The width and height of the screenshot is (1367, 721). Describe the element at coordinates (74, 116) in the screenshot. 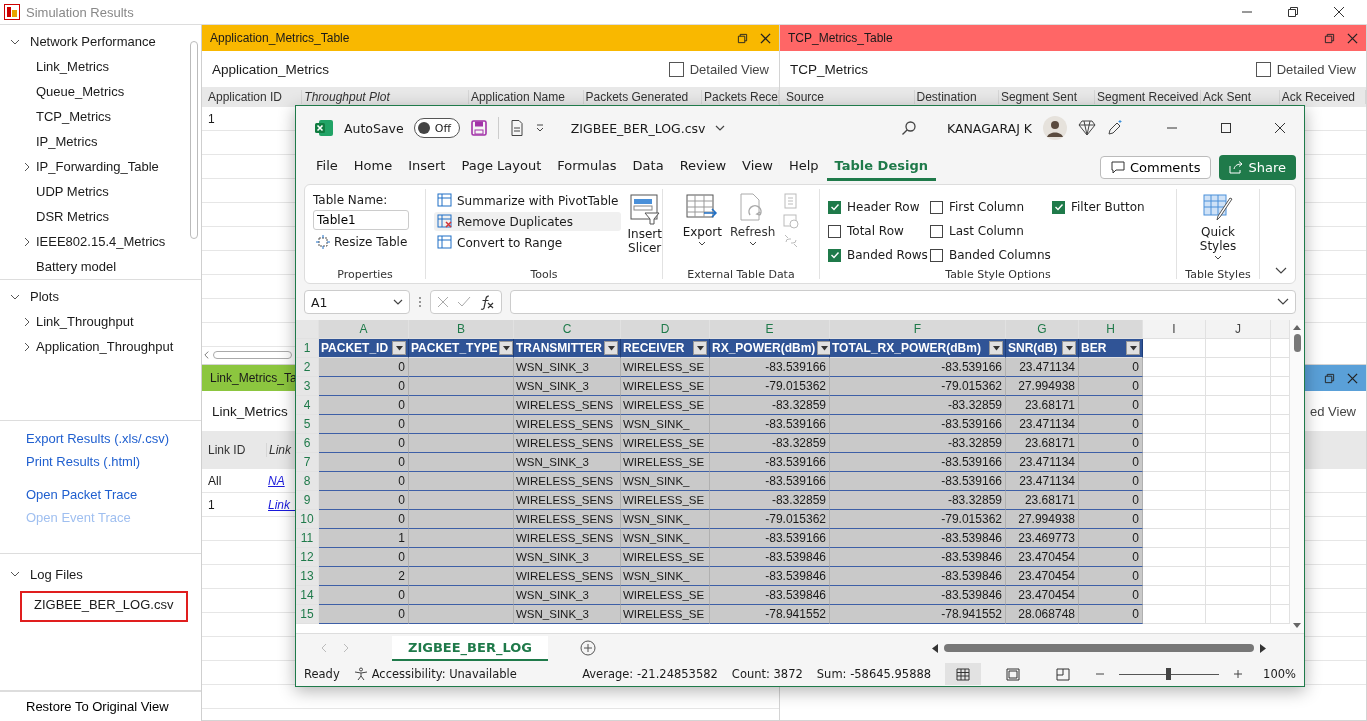

I see `tree-item: TCP_Metrics` at that location.